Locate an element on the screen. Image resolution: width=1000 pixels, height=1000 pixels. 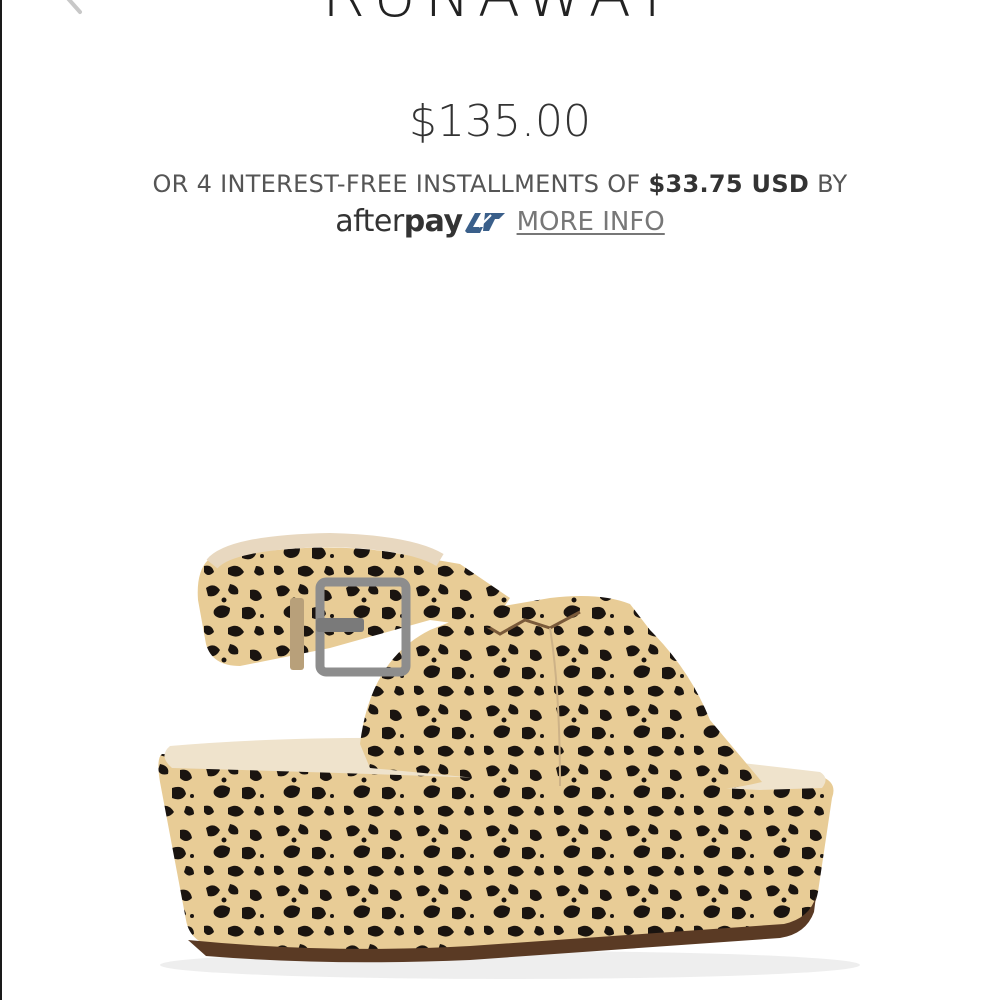
product-title: RUNAWAY is located at coordinates (500, 15).